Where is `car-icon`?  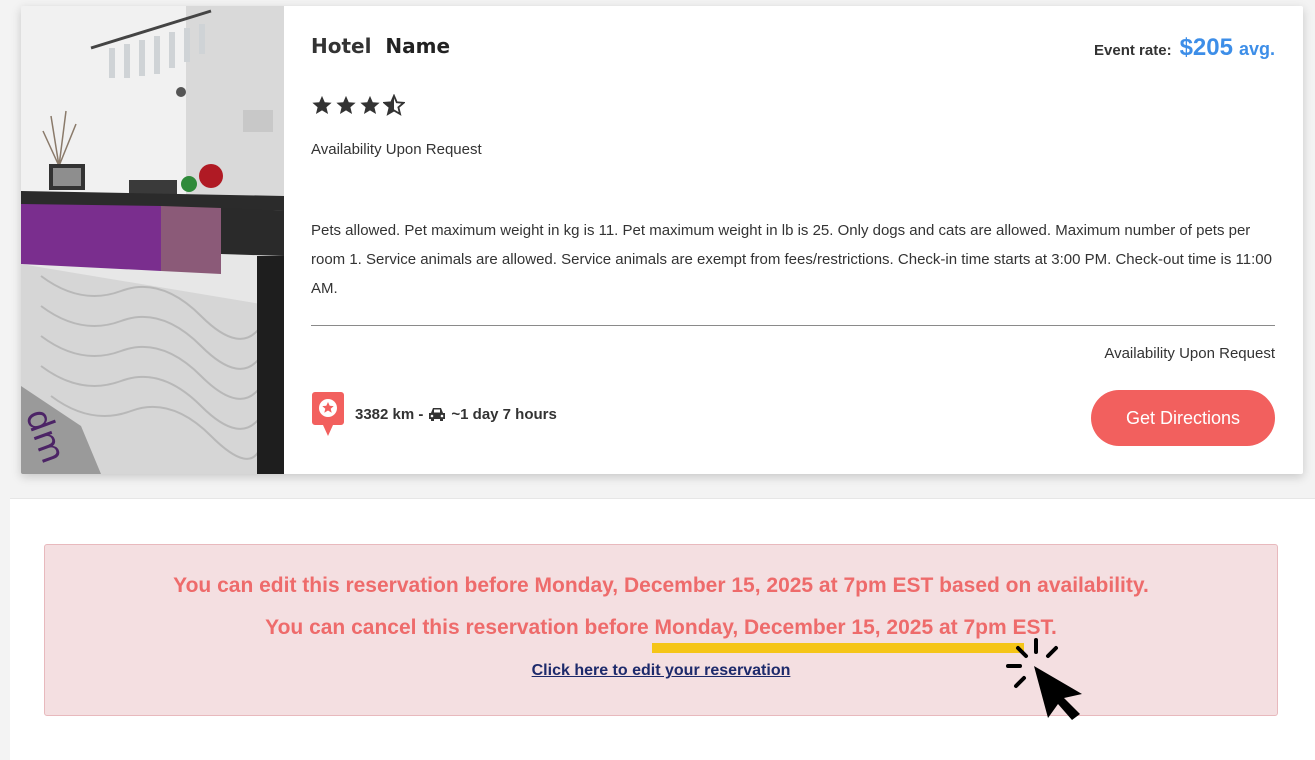
car-icon is located at coordinates (437, 414).